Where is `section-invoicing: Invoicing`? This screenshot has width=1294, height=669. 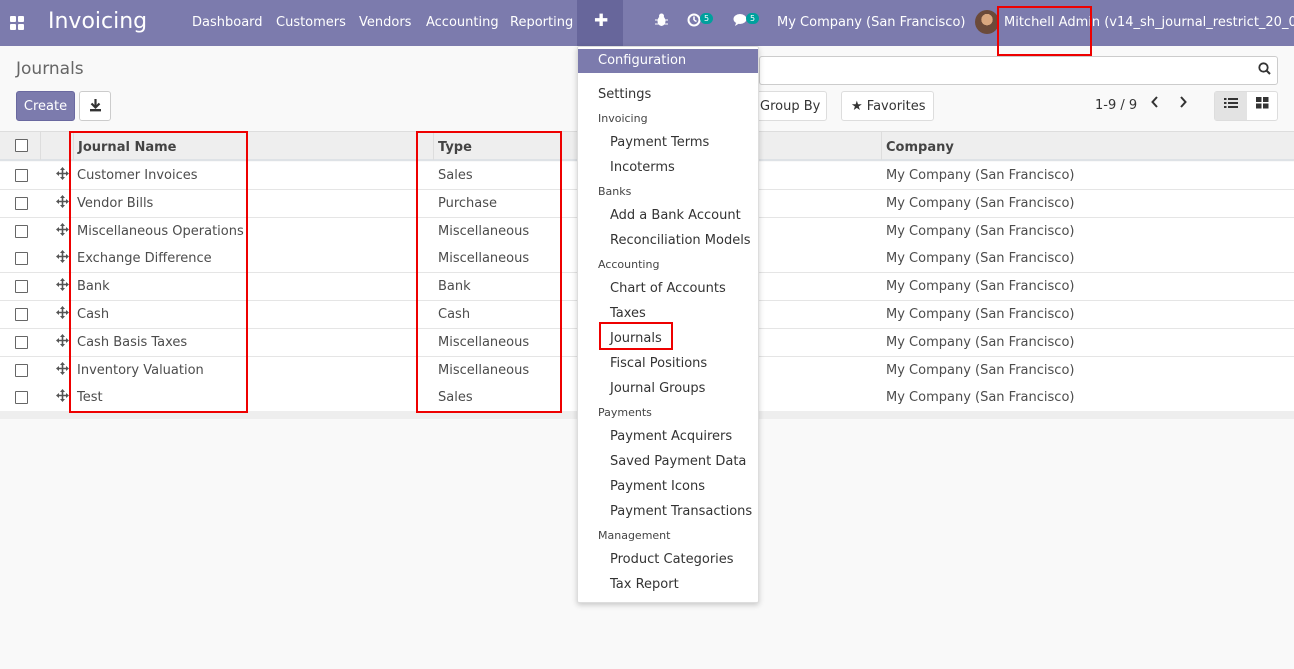 section-invoicing: Invoicing is located at coordinates (623, 118).